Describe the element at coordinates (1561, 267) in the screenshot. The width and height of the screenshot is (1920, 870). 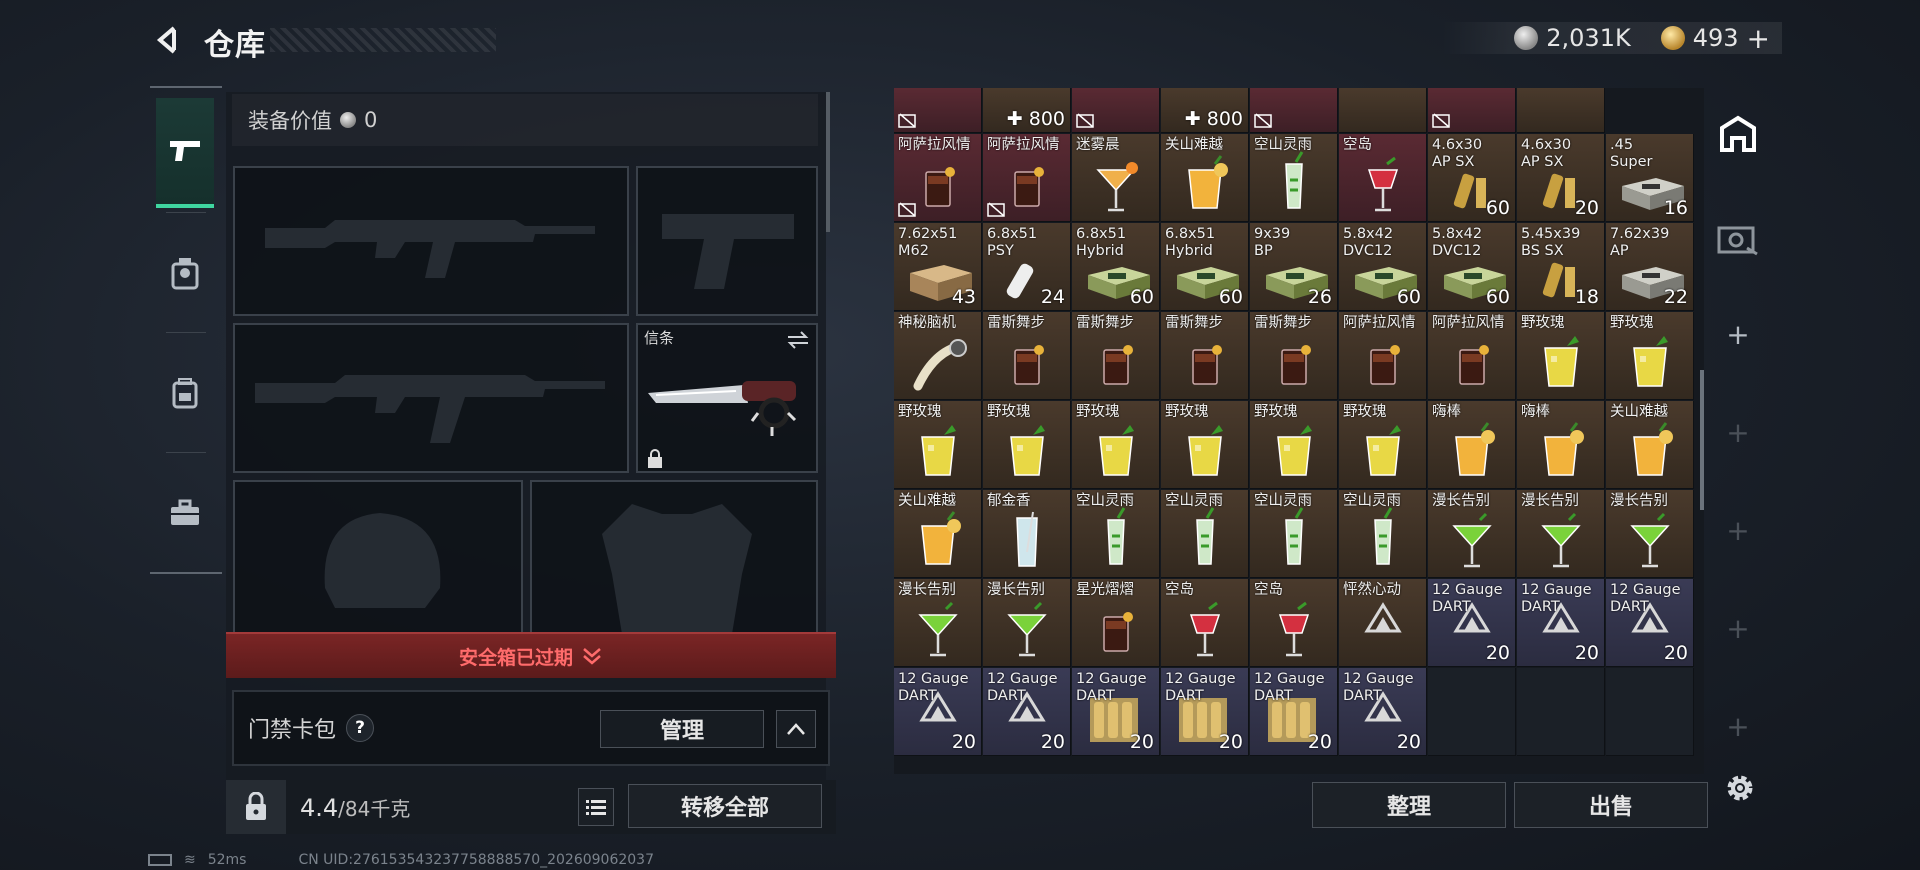
I see `storage-item: 5.45x39 BS SX 18` at that location.